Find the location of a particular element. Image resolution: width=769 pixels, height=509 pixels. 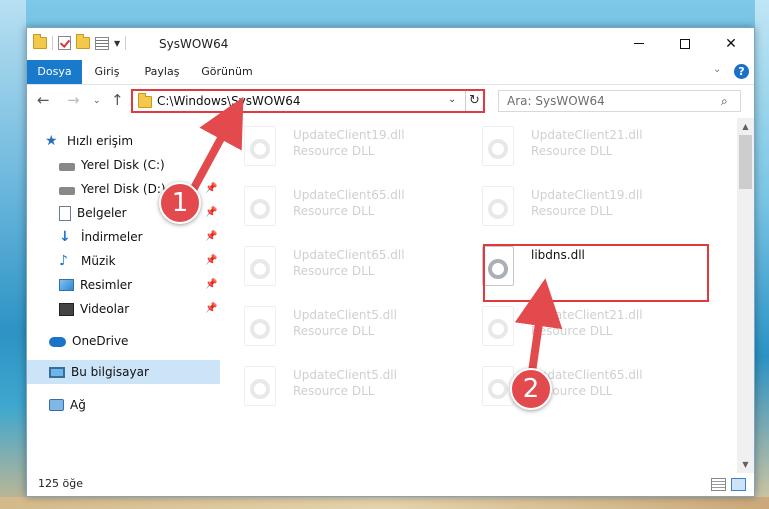

sidebar-item-label: Videolar is located at coordinates (105, 309).